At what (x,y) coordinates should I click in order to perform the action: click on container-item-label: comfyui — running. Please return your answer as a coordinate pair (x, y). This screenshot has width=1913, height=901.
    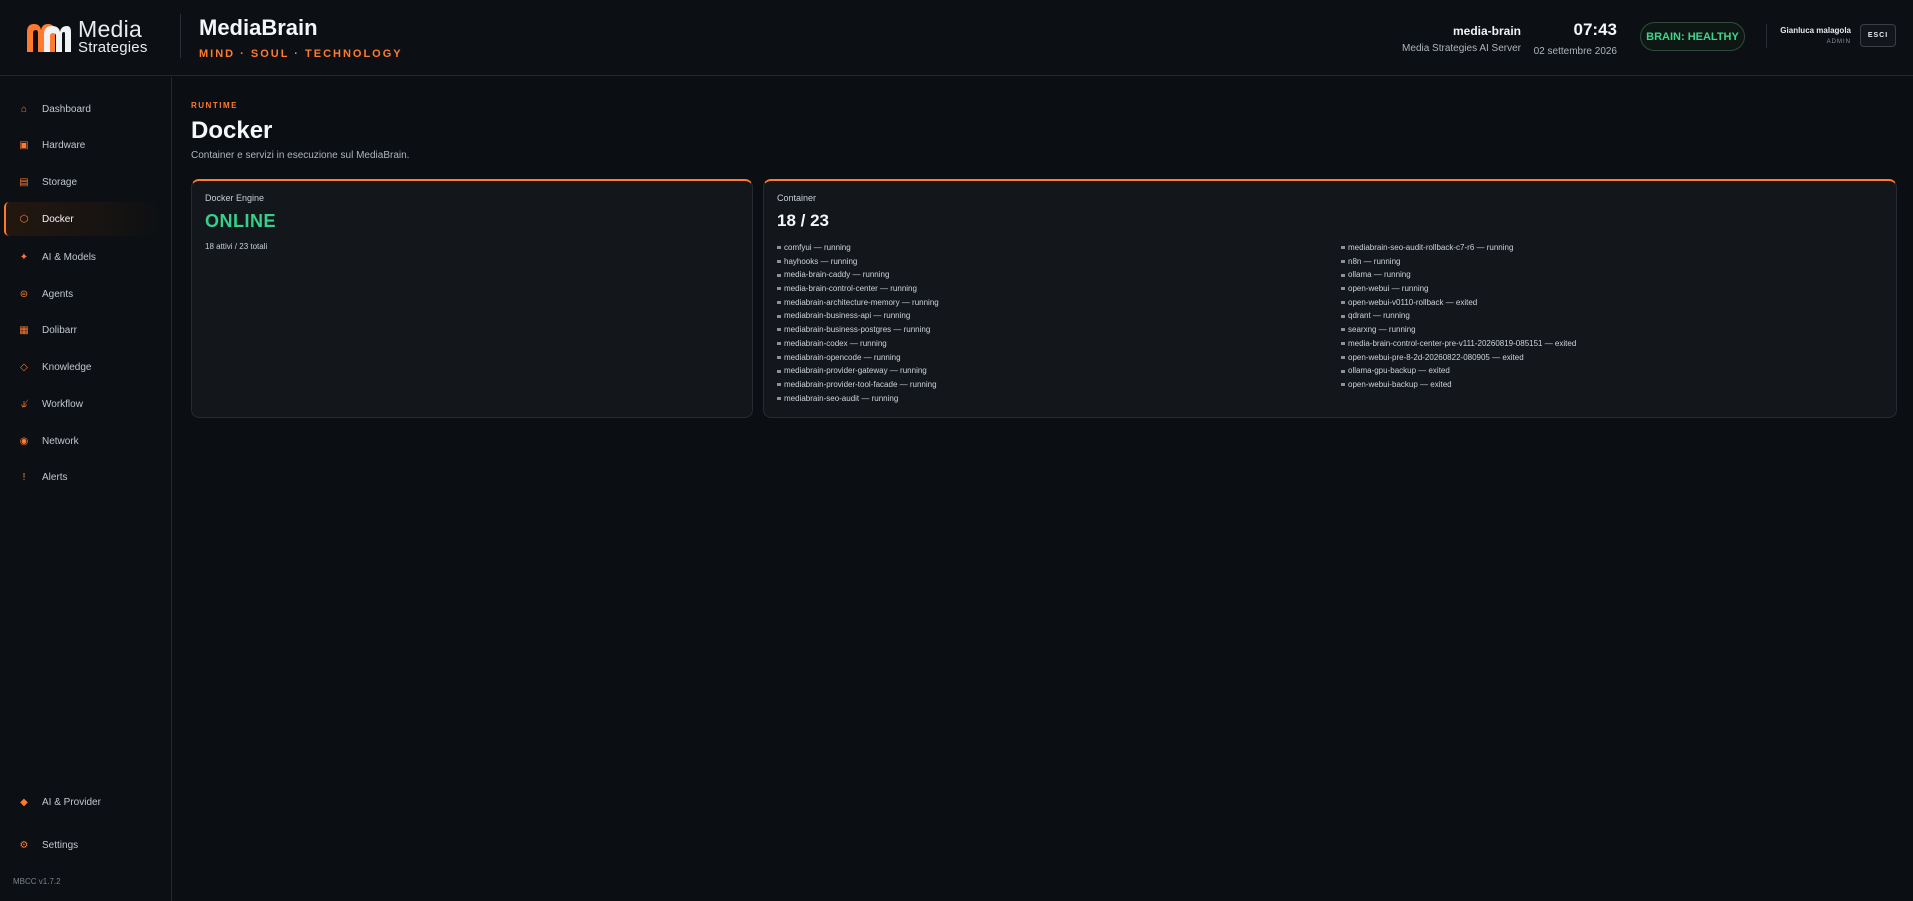
    Looking at the image, I should click on (817, 247).